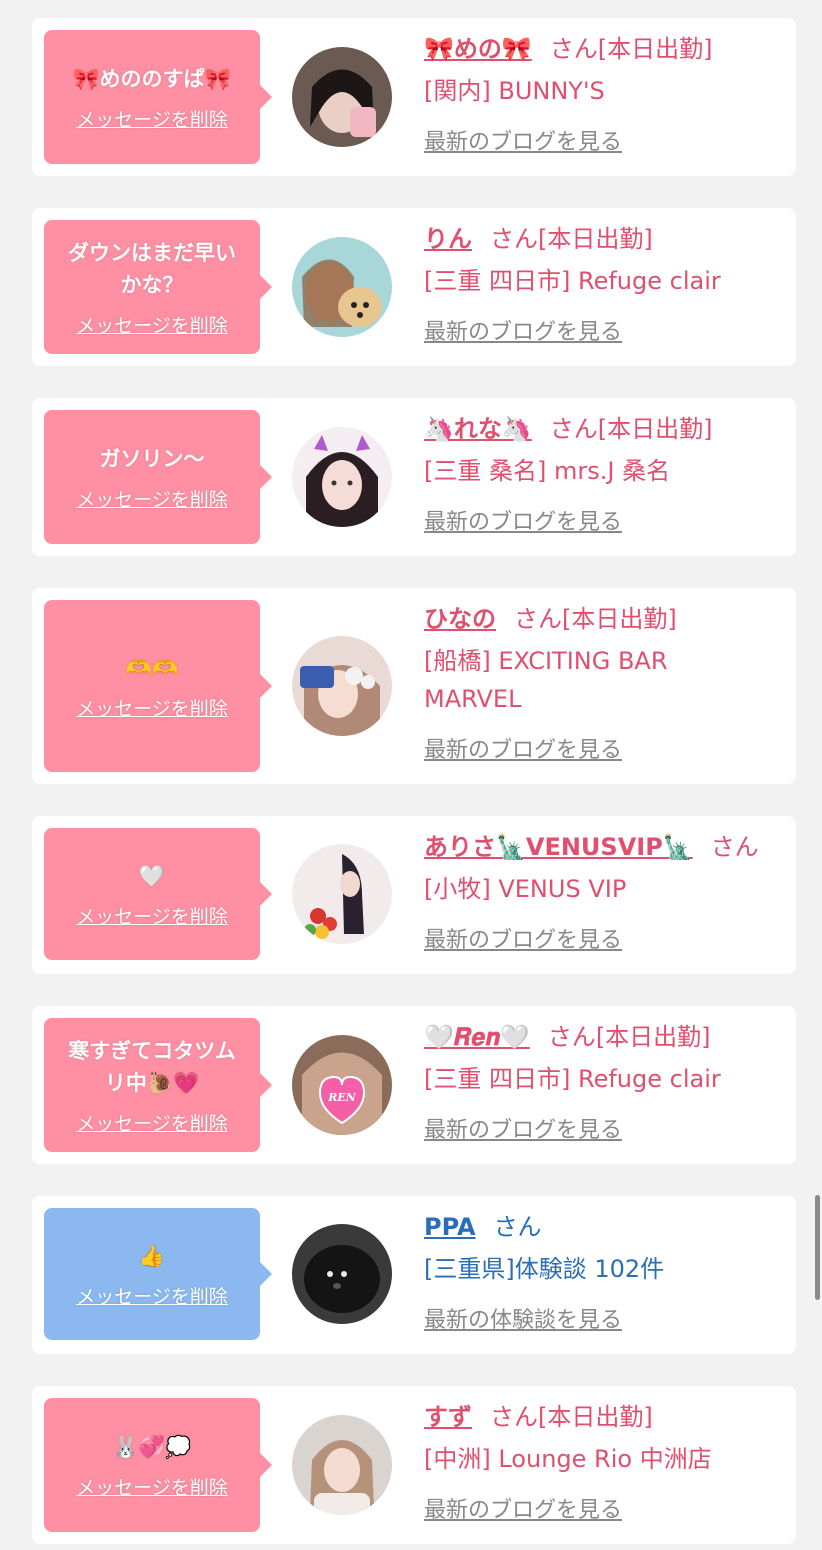  What do you see at coordinates (414, 1275) in the screenshot?
I see `message-card: 👍 メッセージを削除 PPA さん [三重県]体験談 102件 最新の体験談を見る` at bounding box center [414, 1275].